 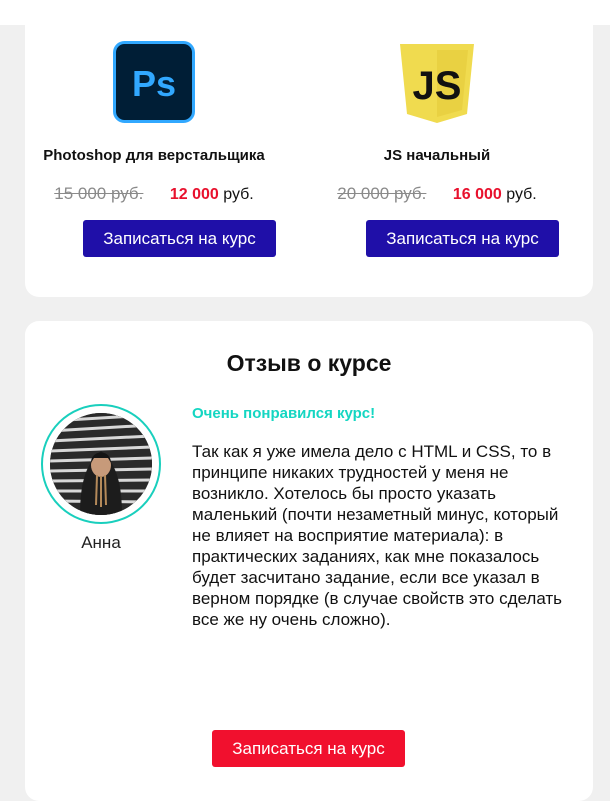 What do you see at coordinates (462, 238) in the screenshot?
I see `enroll-button-js: Записаться на курс` at bounding box center [462, 238].